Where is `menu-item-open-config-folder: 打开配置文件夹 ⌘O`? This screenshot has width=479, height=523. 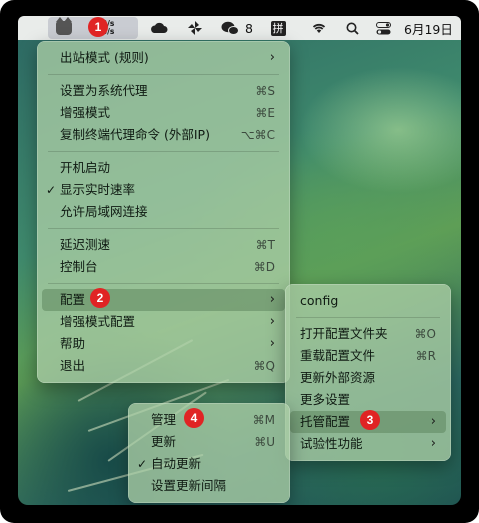 menu-item-open-config-folder: 打开配置文件夹 ⌘O is located at coordinates (368, 334).